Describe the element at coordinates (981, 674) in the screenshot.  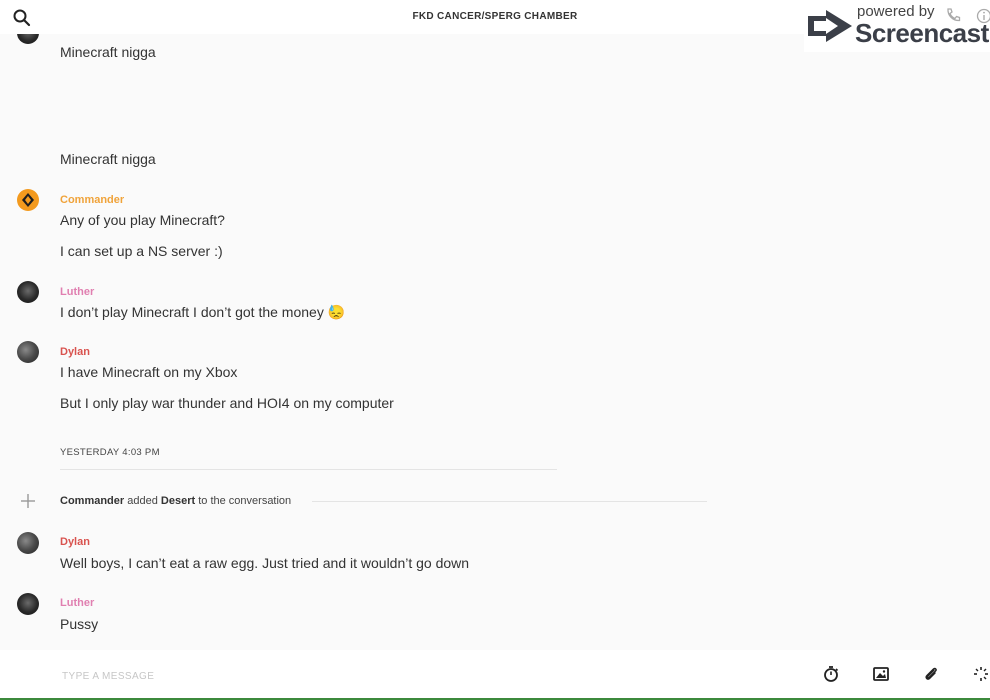
I see `sparkle-icon` at that location.